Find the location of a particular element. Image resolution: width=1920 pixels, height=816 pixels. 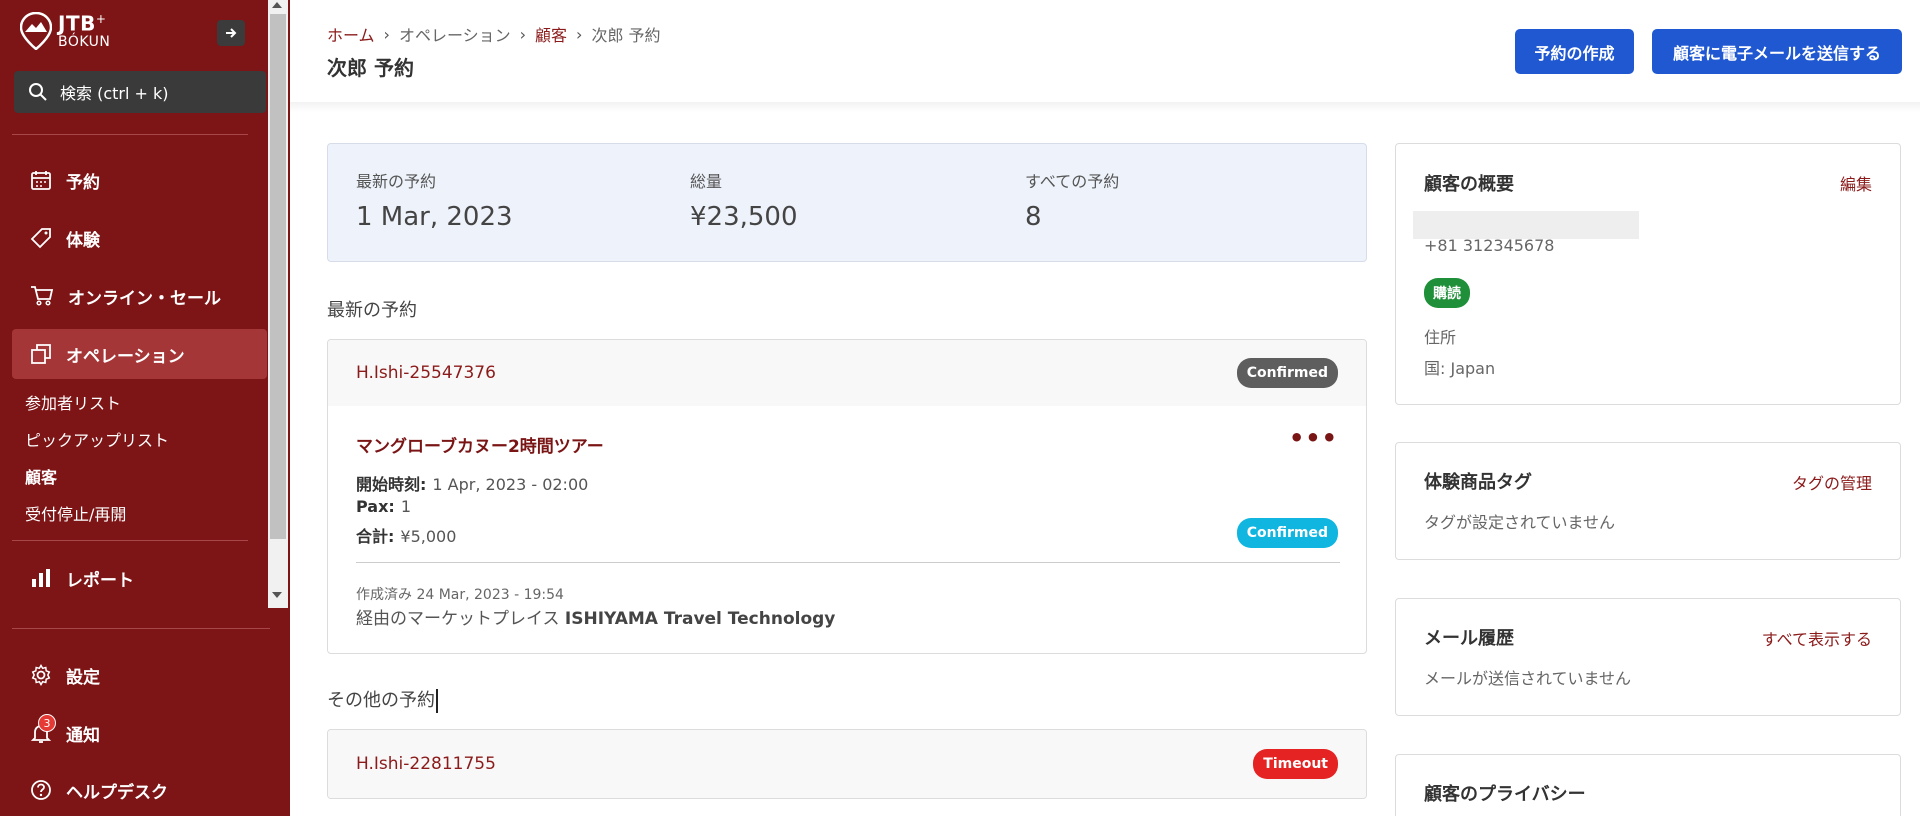

stat-label: 総量 is located at coordinates (706, 181).